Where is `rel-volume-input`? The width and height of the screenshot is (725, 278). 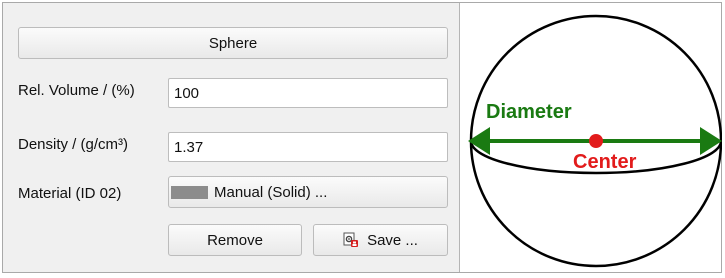
rel-volume-input is located at coordinates (308, 93).